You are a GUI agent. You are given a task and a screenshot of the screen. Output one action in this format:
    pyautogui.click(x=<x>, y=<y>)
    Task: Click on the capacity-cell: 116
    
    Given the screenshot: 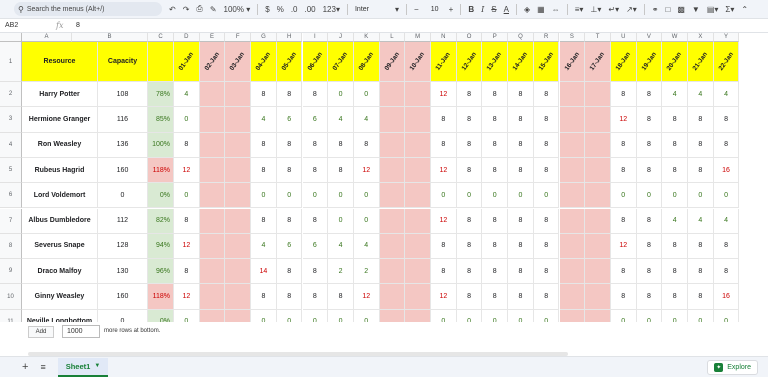 What is the action you would take?
    pyautogui.click(x=123, y=120)
    